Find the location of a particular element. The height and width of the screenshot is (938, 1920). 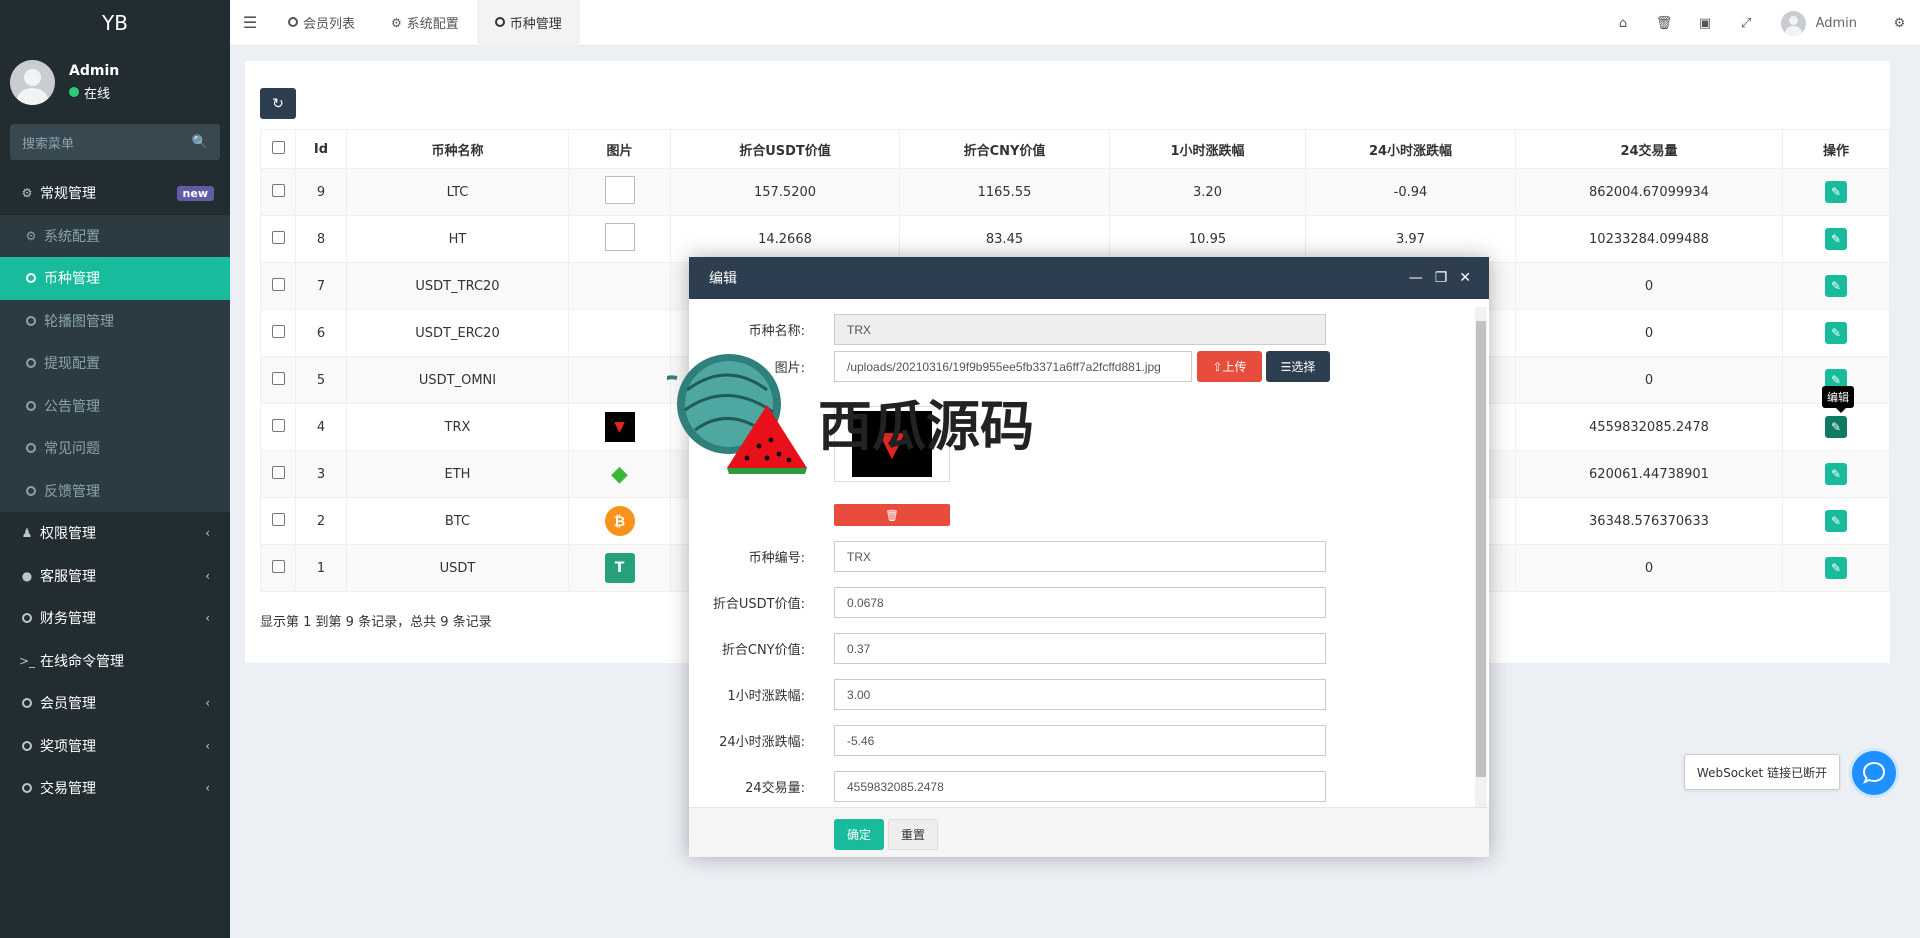

sidebar-item-permissions: ♟ 权限管理 ‹ is located at coordinates (115, 533).